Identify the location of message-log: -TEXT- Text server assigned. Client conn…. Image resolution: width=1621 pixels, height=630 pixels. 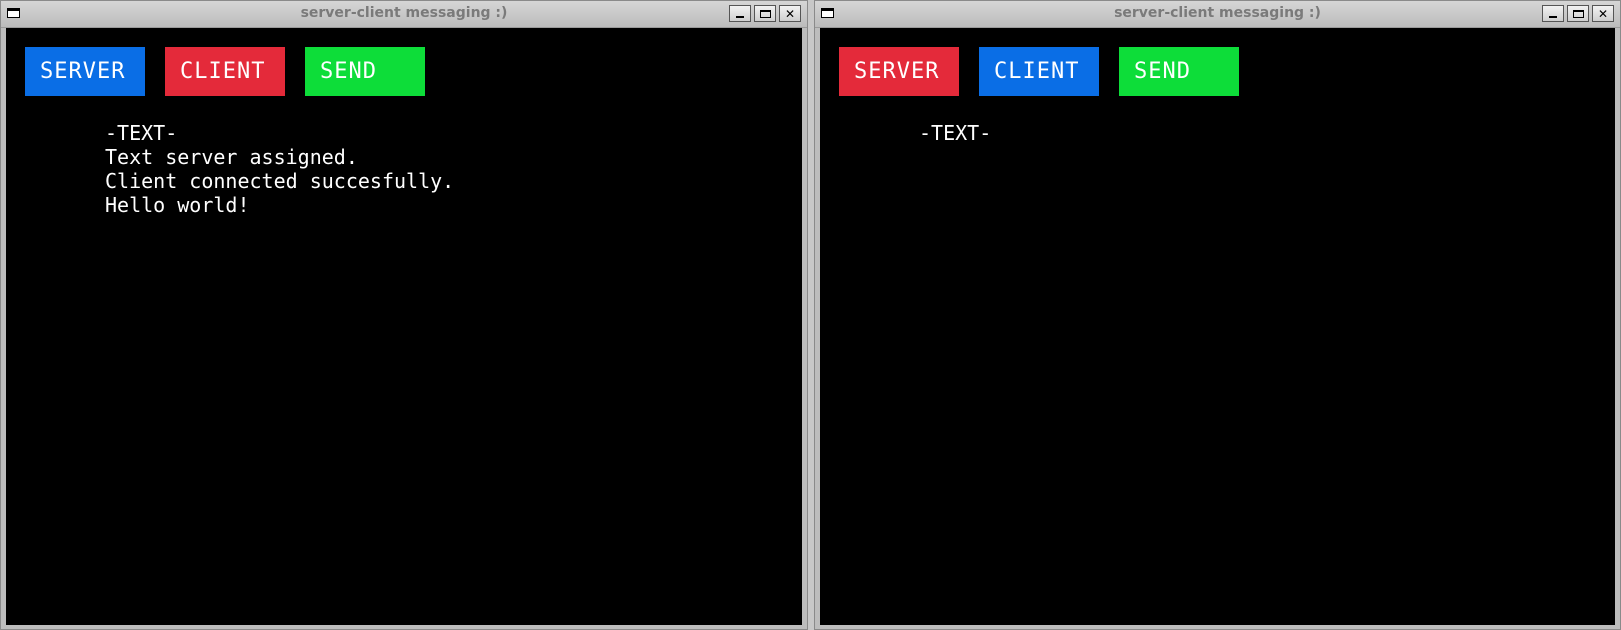
(279, 169).